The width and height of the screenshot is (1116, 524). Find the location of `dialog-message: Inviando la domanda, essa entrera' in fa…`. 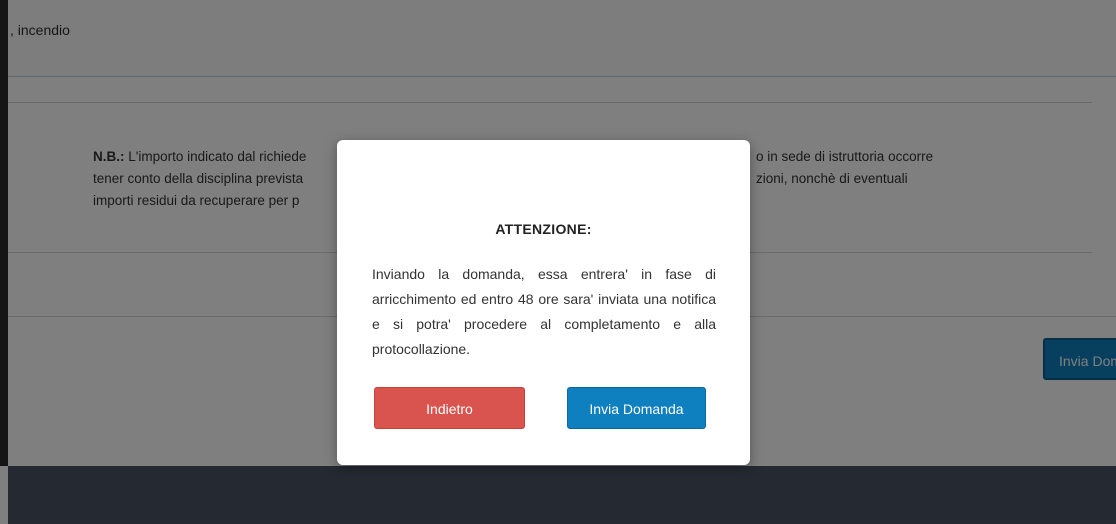

dialog-message: Inviando la domanda, essa entrera' in fa… is located at coordinates (544, 311).